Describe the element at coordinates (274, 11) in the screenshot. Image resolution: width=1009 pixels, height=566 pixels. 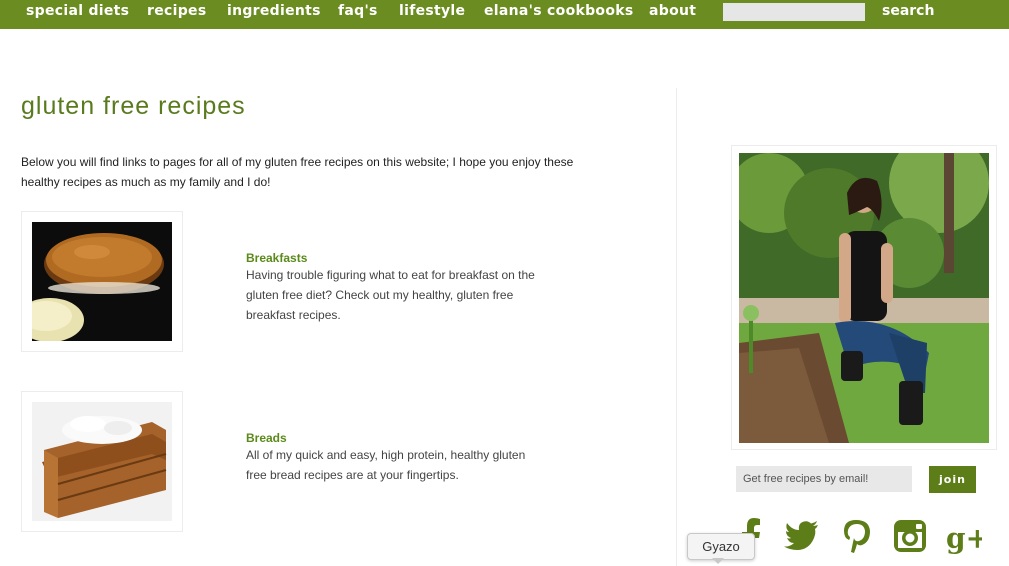
I see `nav-ingredients: ingredients` at that location.